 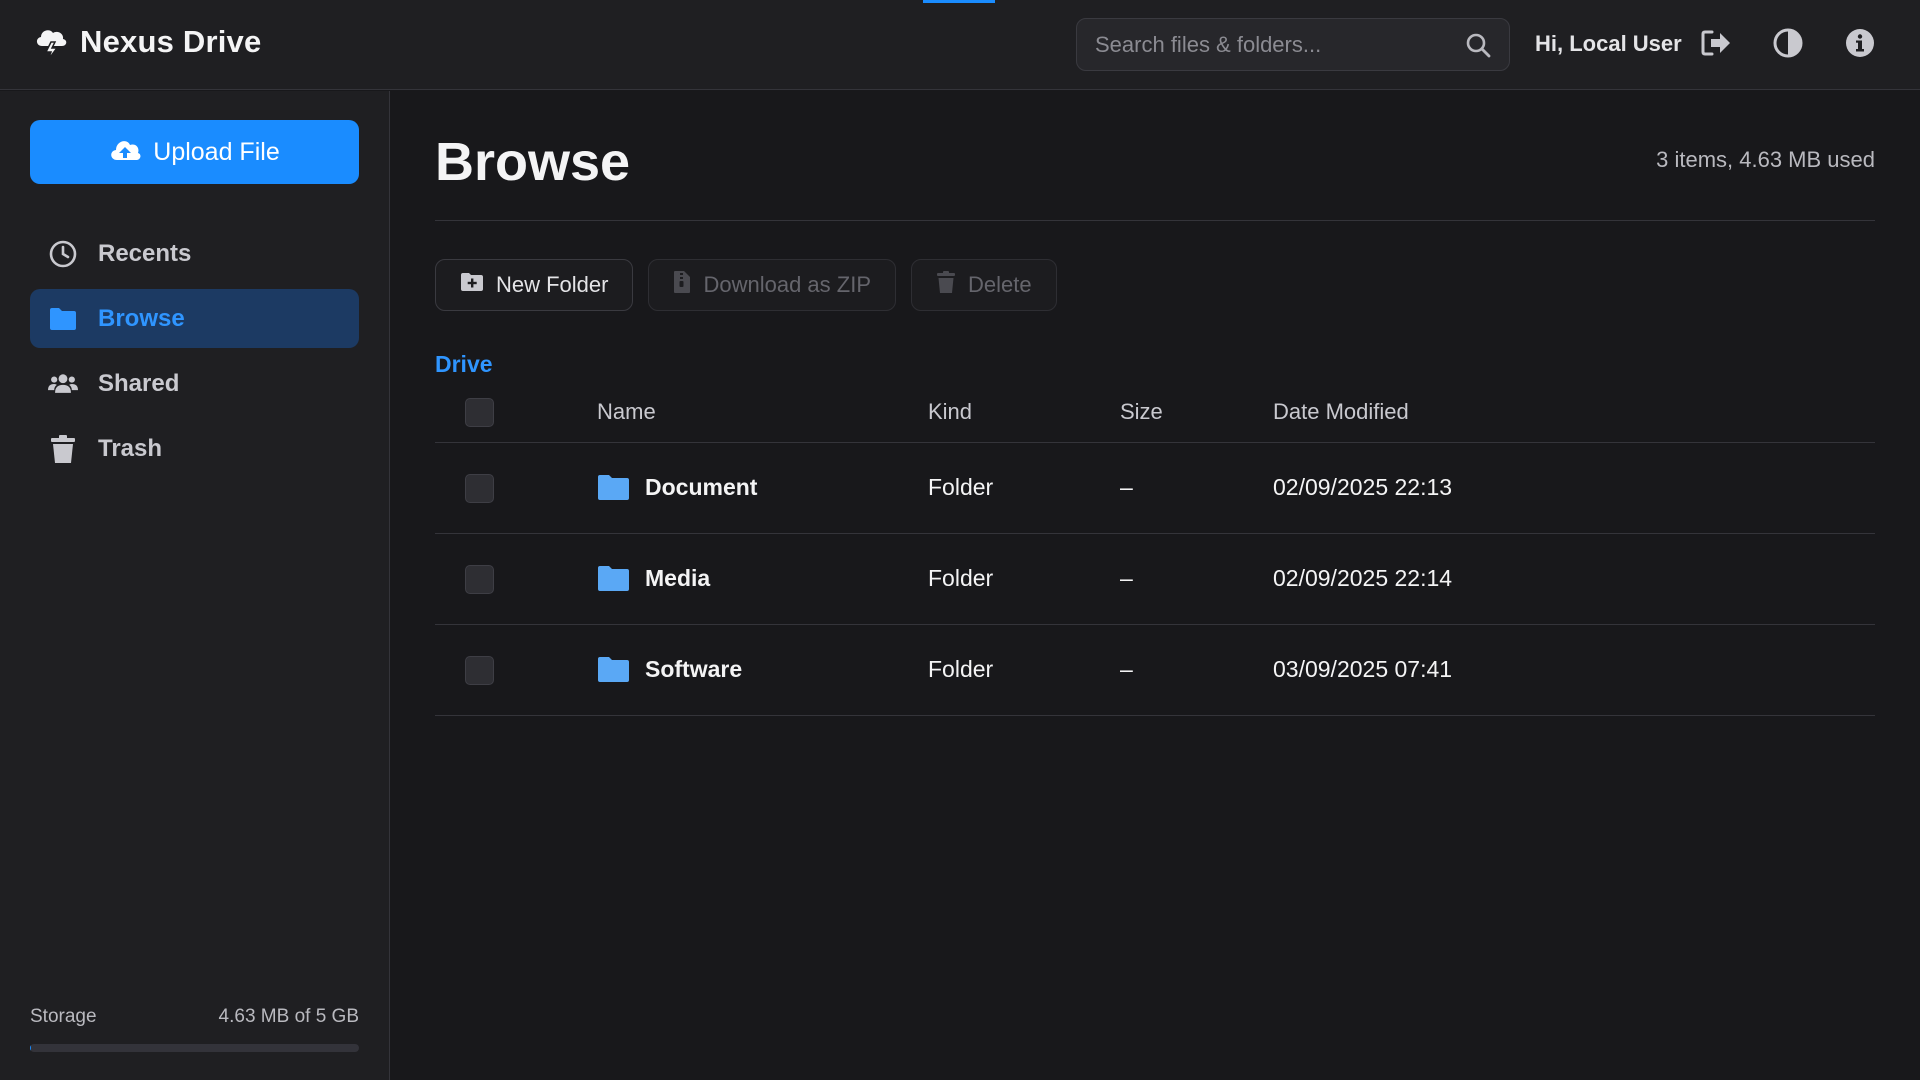 I want to click on upload-file-label: Upload File, so click(x=216, y=151).